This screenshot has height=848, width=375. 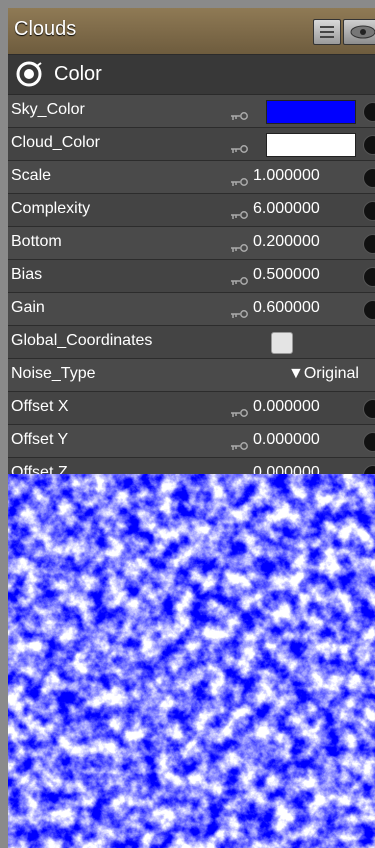 I want to click on menu-icon, so click(x=327, y=32).